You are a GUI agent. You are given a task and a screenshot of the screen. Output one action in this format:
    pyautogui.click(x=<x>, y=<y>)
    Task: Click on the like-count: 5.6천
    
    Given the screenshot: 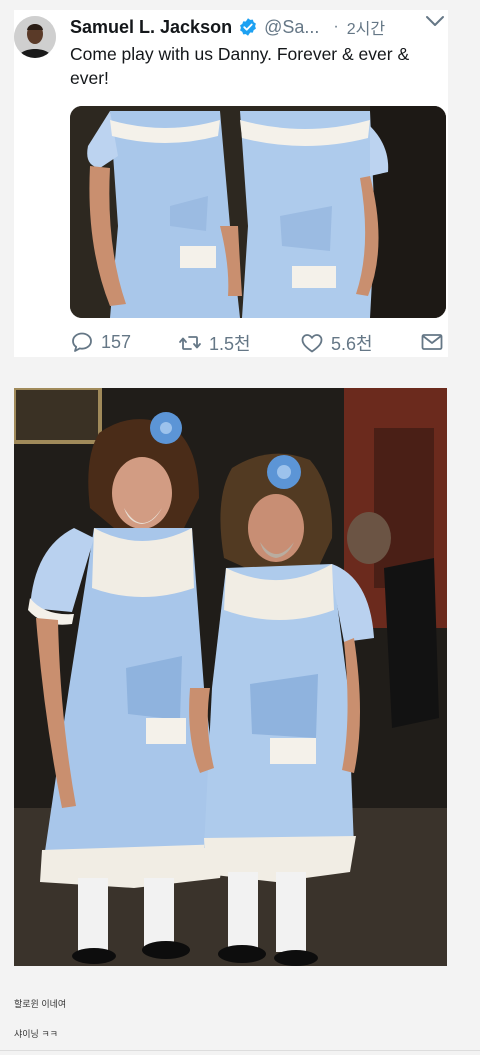 What is the action you would take?
    pyautogui.click(x=352, y=344)
    